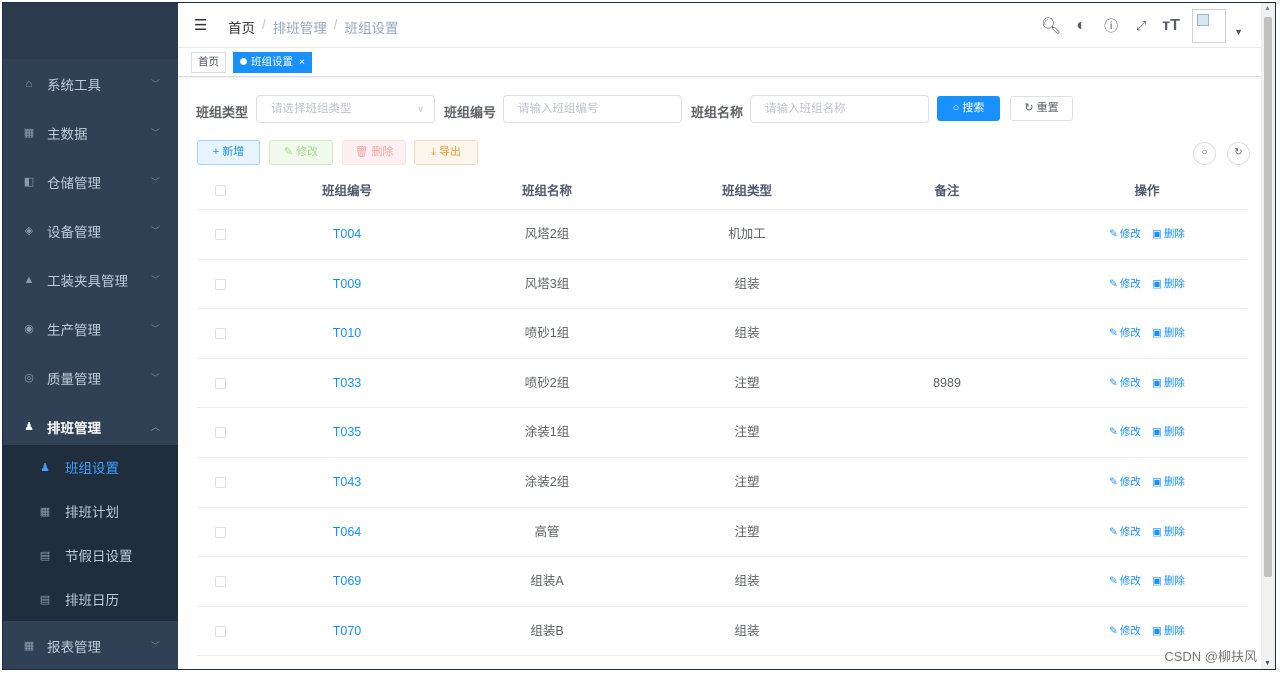 This screenshot has width=1280, height=674. Describe the element at coordinates (90, 599) in the screenshot. I see `submenu-item: ▤ 排班日历` at that location.